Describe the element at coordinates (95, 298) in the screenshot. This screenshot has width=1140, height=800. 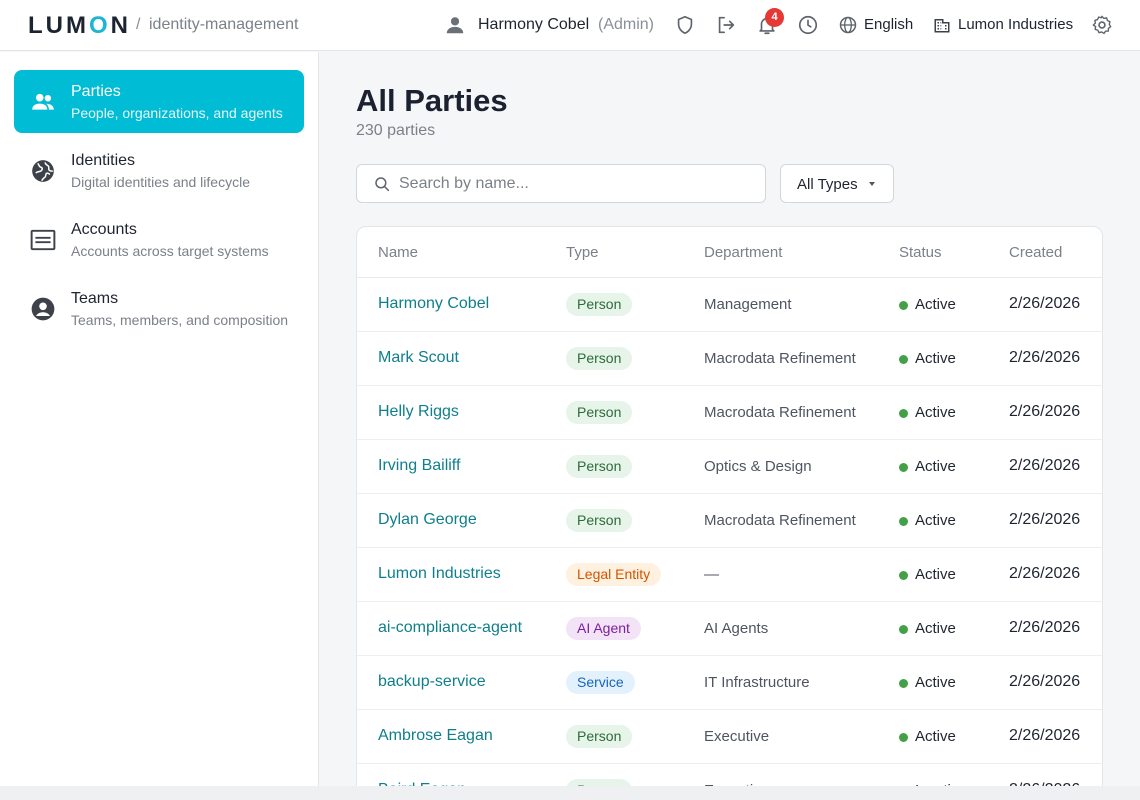
I see `sidebar-item-label: Teams` at that location.